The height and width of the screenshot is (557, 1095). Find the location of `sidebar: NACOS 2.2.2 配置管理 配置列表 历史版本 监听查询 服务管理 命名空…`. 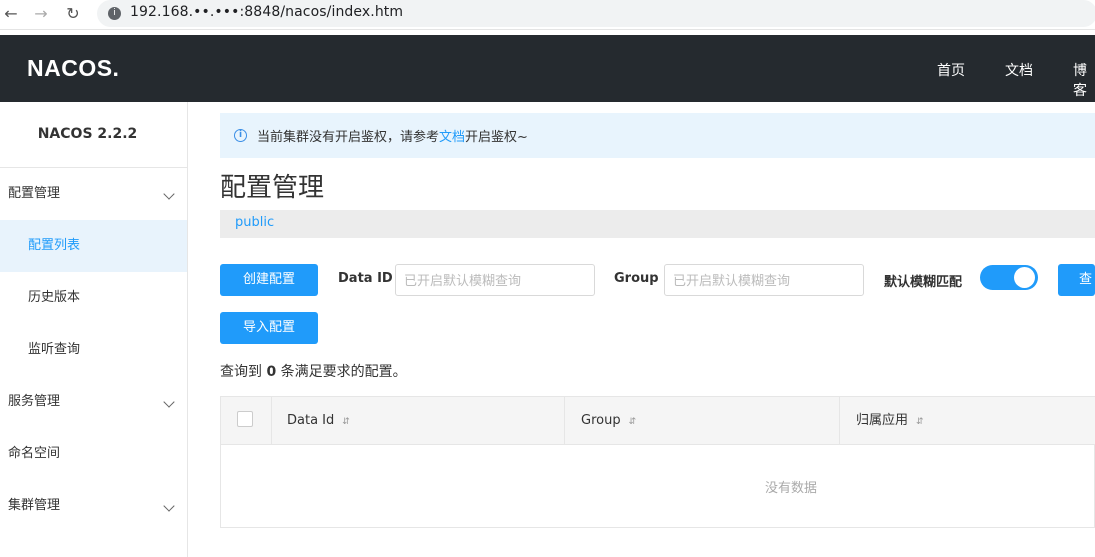

sidebar: NACOS 2.2.2 配置管理 配置列表 历史版本 监听查询 服务管理 命名空… is located at coordinates (94, 329).